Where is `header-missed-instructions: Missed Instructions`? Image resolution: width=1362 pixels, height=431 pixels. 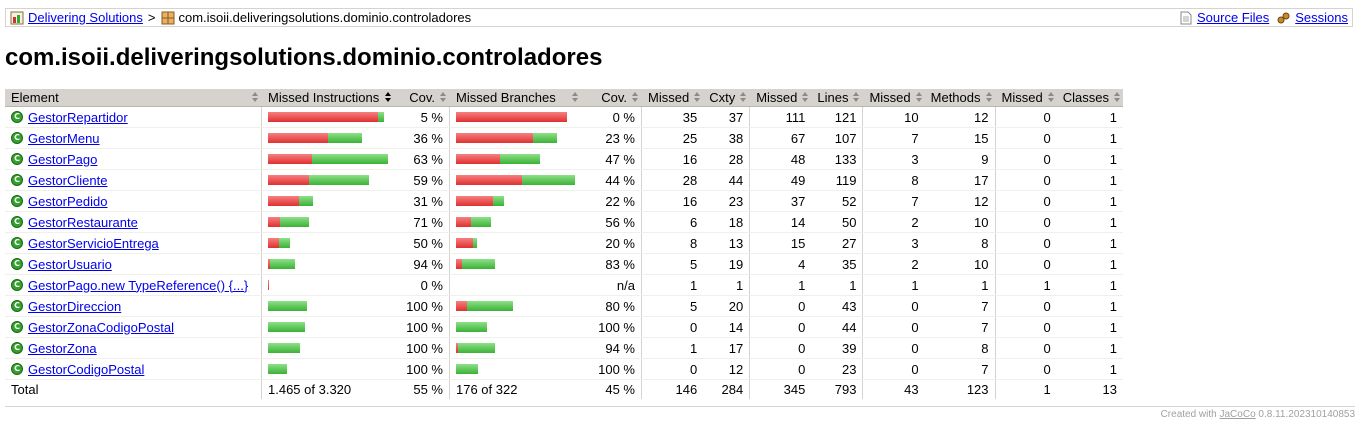 header-missed-instructions: Missed Instructions is located at coordinates (327, 98).